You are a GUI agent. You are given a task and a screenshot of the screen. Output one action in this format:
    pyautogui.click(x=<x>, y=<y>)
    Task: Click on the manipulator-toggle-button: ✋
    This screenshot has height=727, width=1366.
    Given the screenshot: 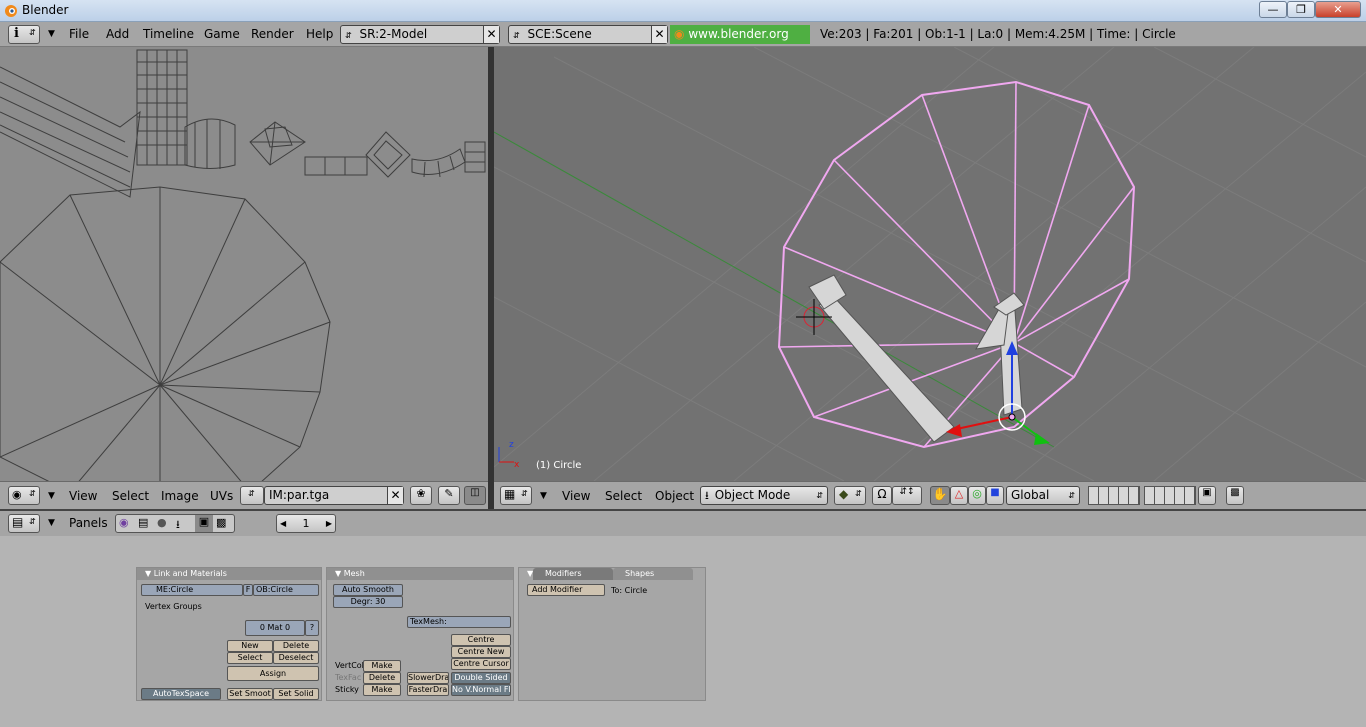 What is the action you would take?
    pyautogui.click(x=940, y=495)
    